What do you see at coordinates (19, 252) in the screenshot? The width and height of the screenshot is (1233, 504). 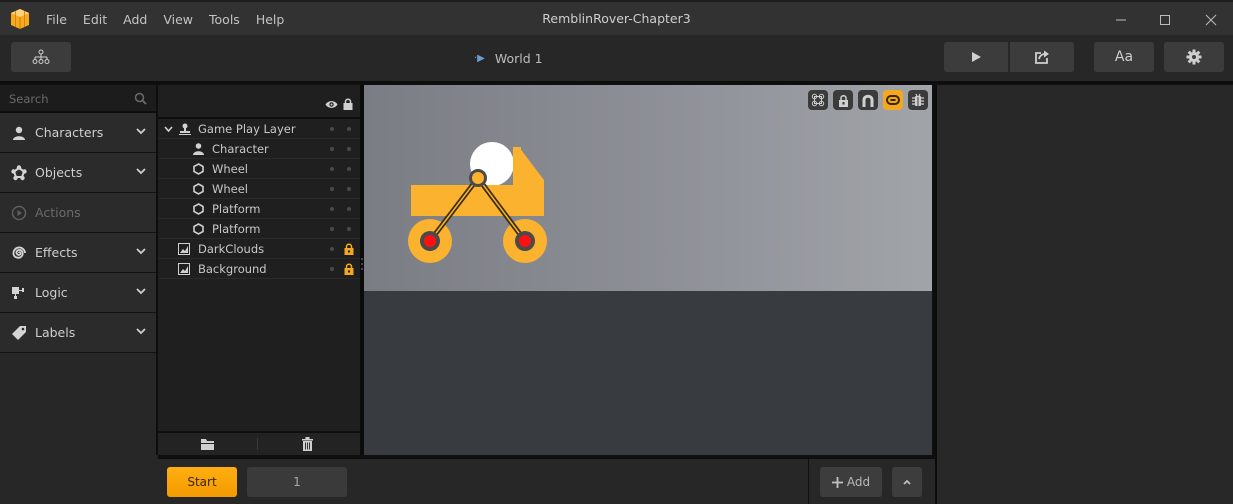 I see `spiral-icon` at bounding box center [19, 252].